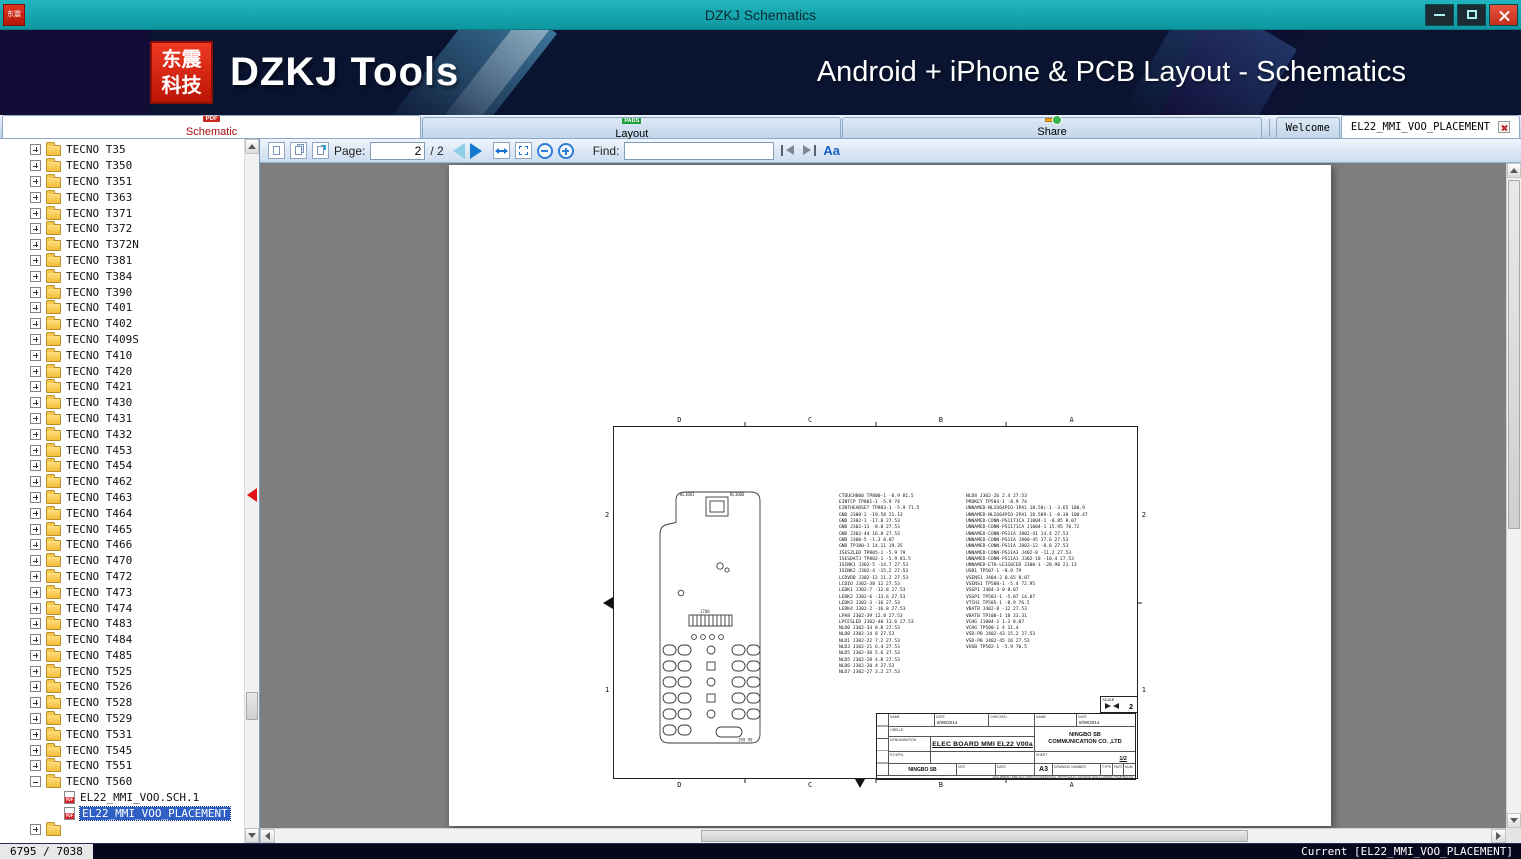 This screenshot has height=859, width=1521. What do you see at coordinates (122, 561) in the screenshot?
I see `tree-folder-row: TECNO T470` at bounding box center [122, 561].